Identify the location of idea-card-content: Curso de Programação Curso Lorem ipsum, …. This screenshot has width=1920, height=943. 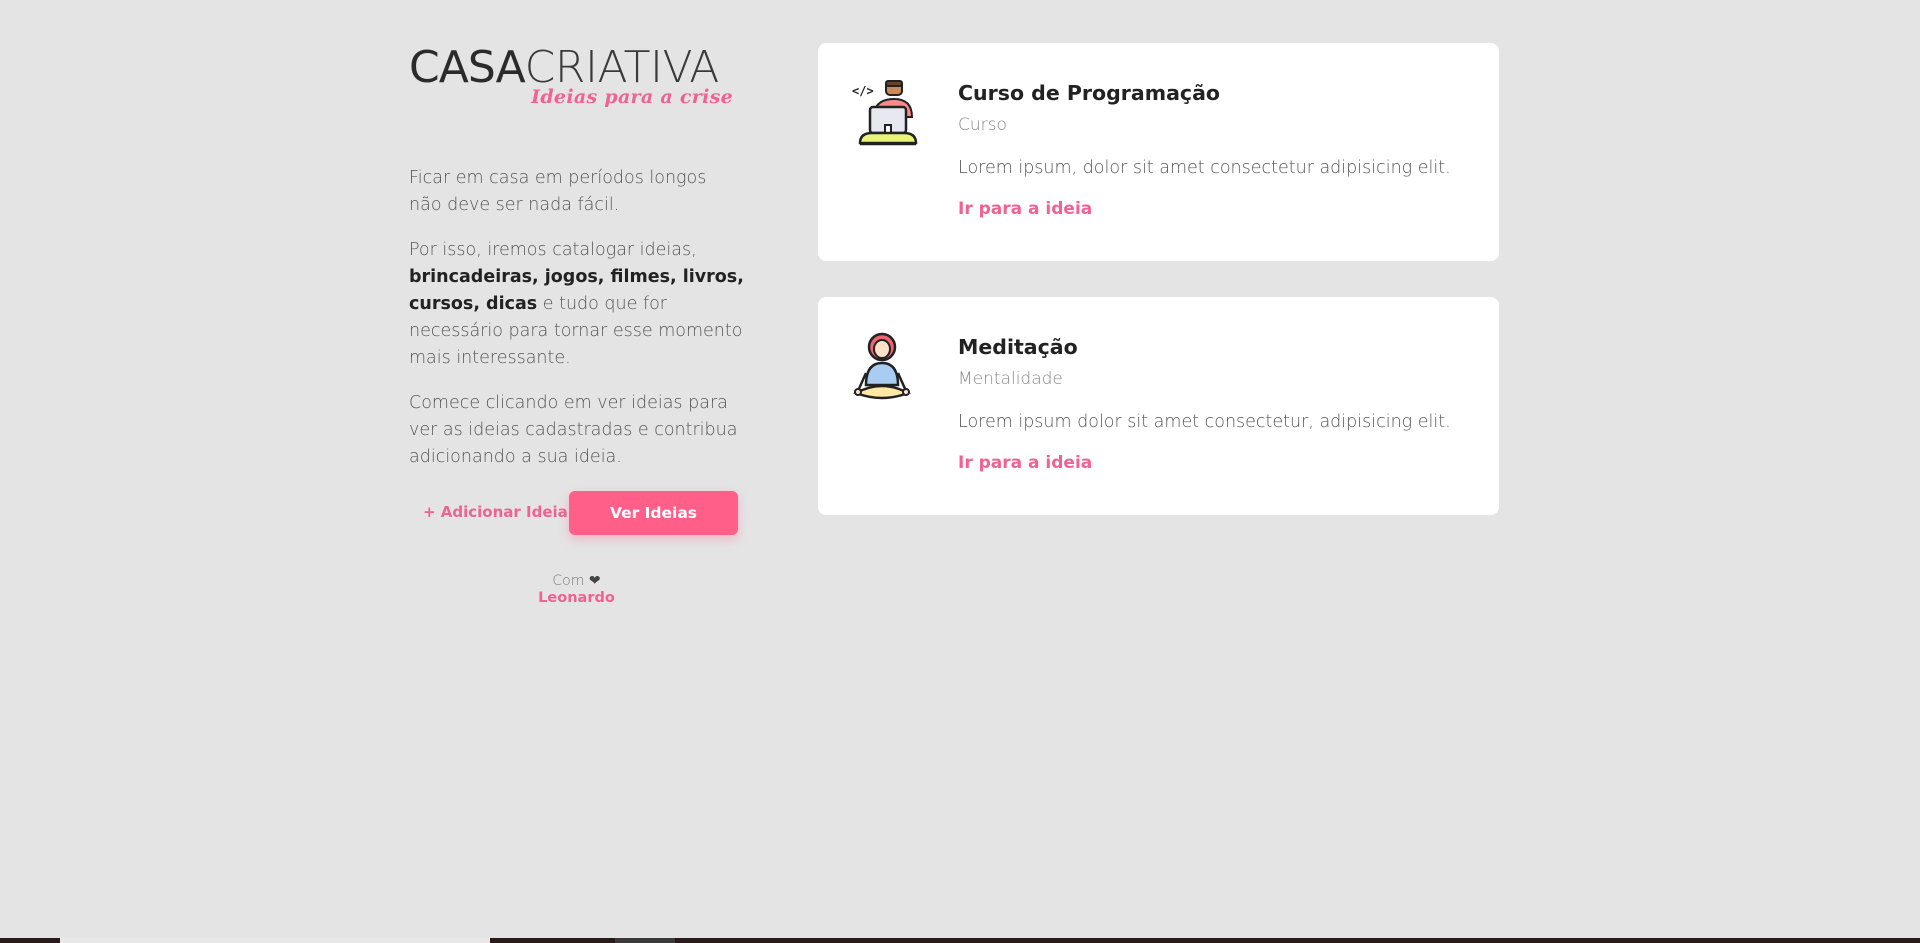
(1218, 149).